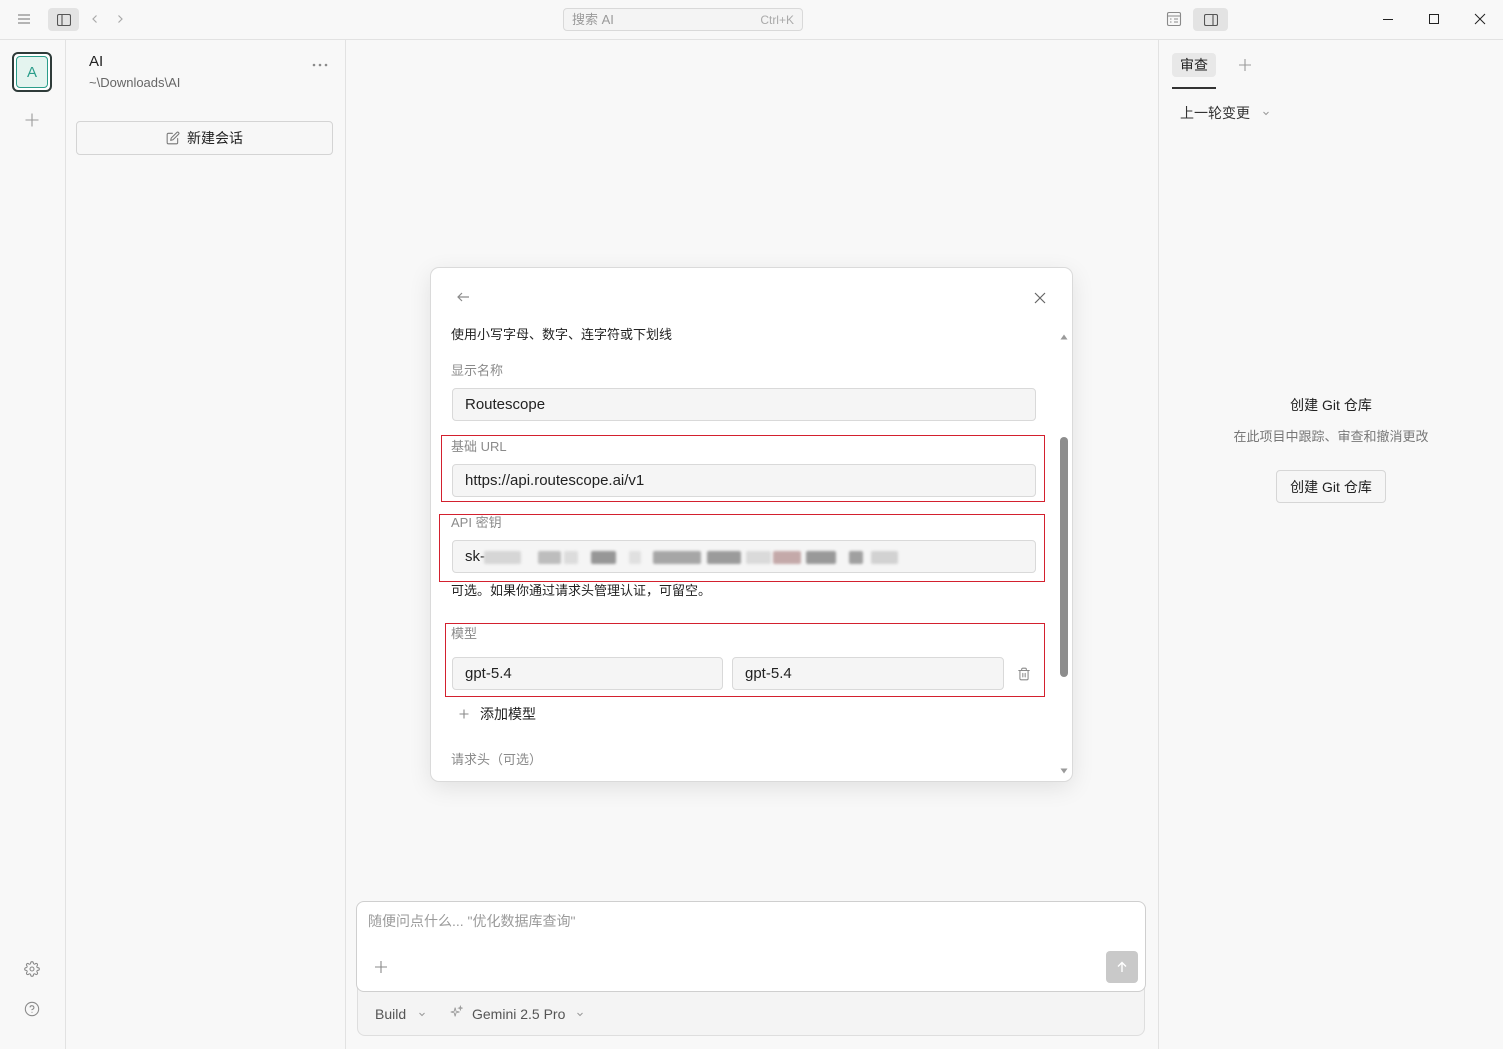 This screenshot has height=1049, width=1503. Describe the element at coordinates (497, 759) in the screenshot. I see `headers-label: 请求头（可选）` at that location.